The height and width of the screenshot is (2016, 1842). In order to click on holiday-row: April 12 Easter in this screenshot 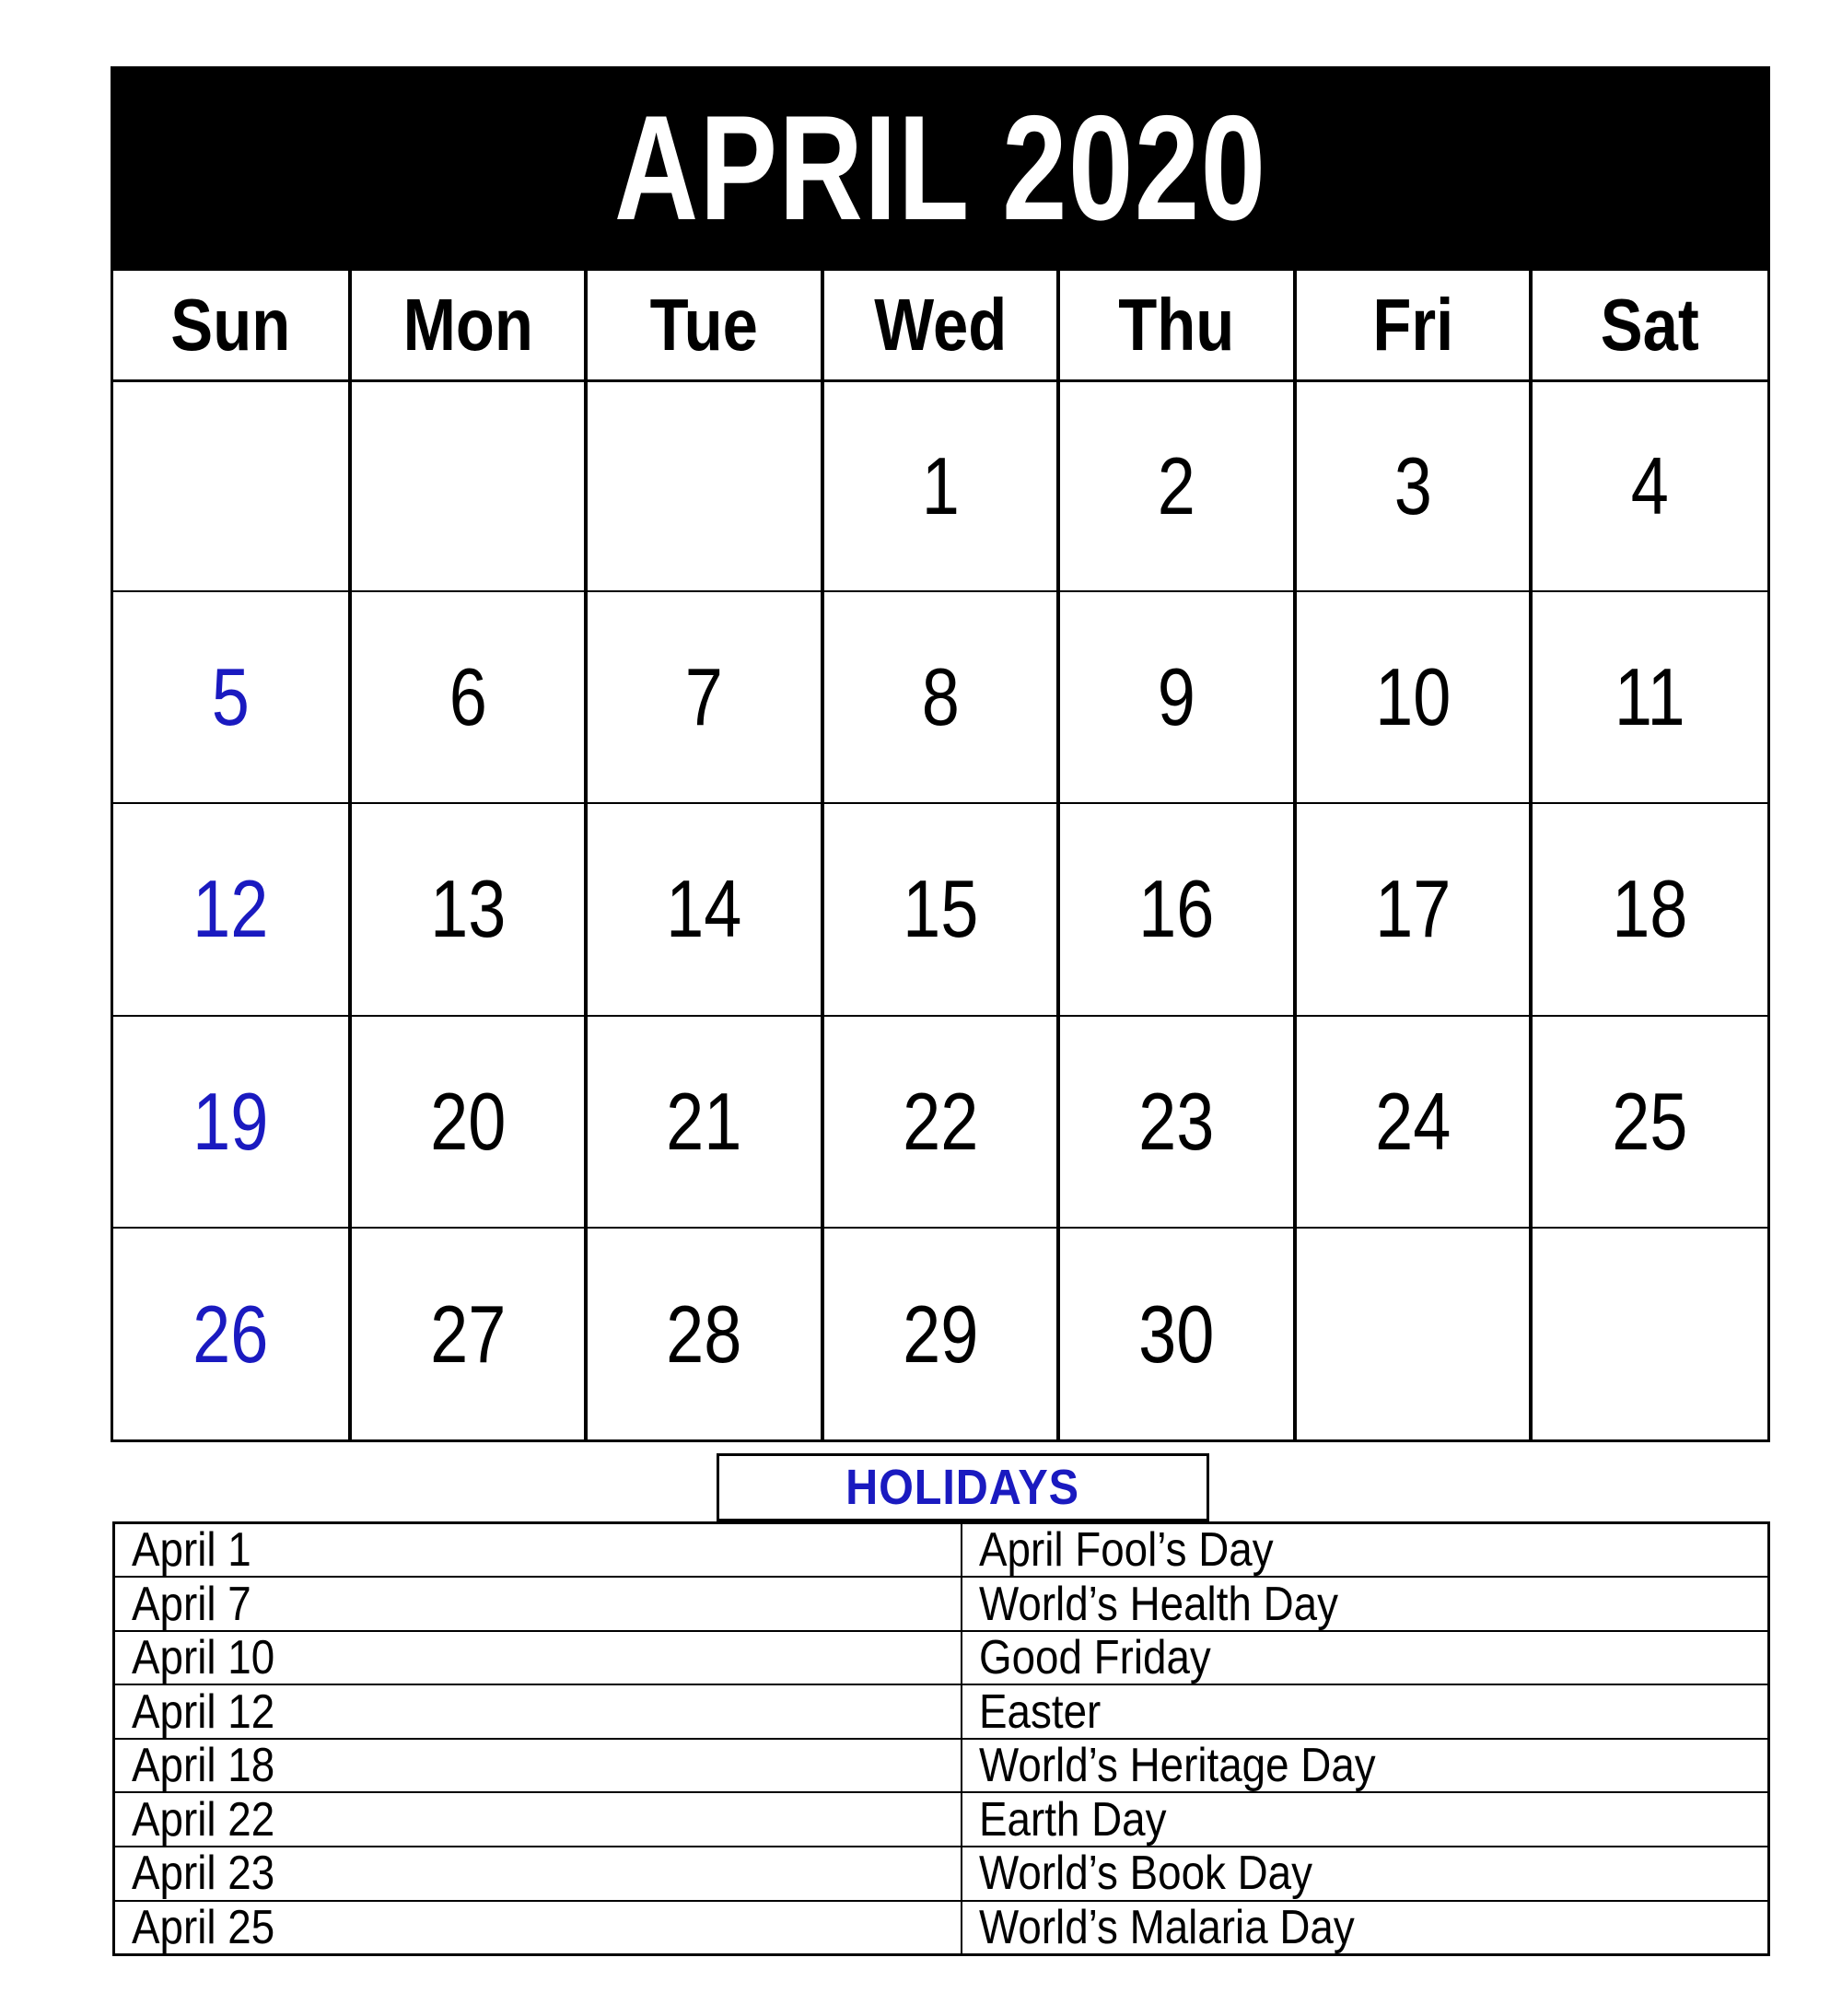, I will do `click(941, 1712)`.